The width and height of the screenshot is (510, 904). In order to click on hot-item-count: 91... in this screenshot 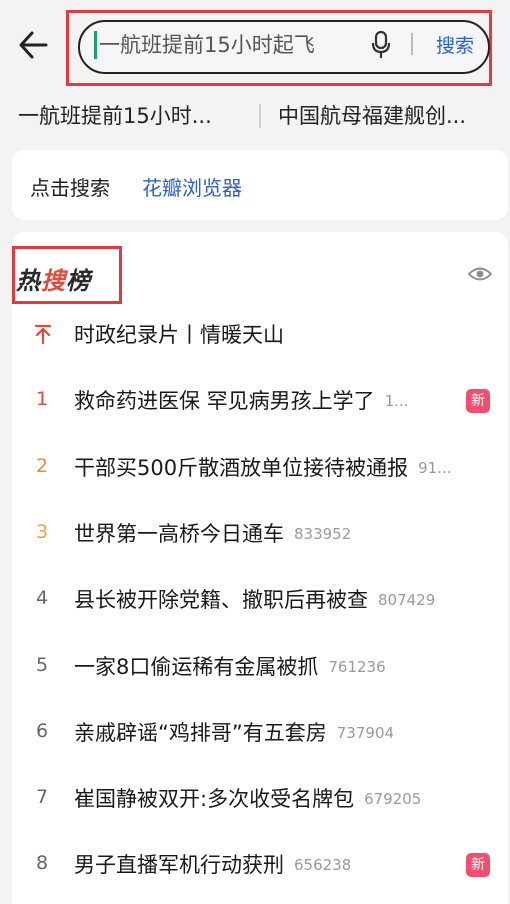, I will do `click(435, 467)`.